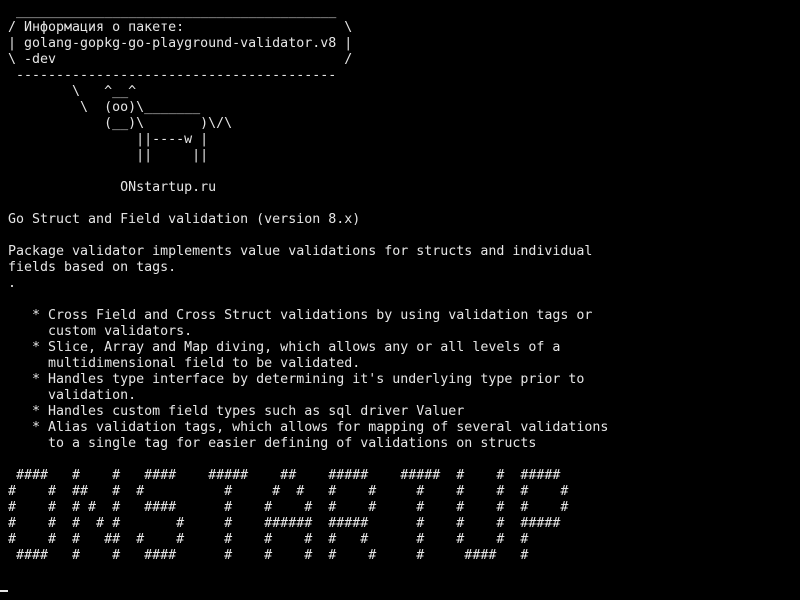 Image resolution: width=800 pixels, height=600 pixels. What do you see at coordinates (288, 507) in the screenshot?
I see `banner-ascii-art: # # # # # #### # # # # # # # # # #` at bounding box center [288, 507].